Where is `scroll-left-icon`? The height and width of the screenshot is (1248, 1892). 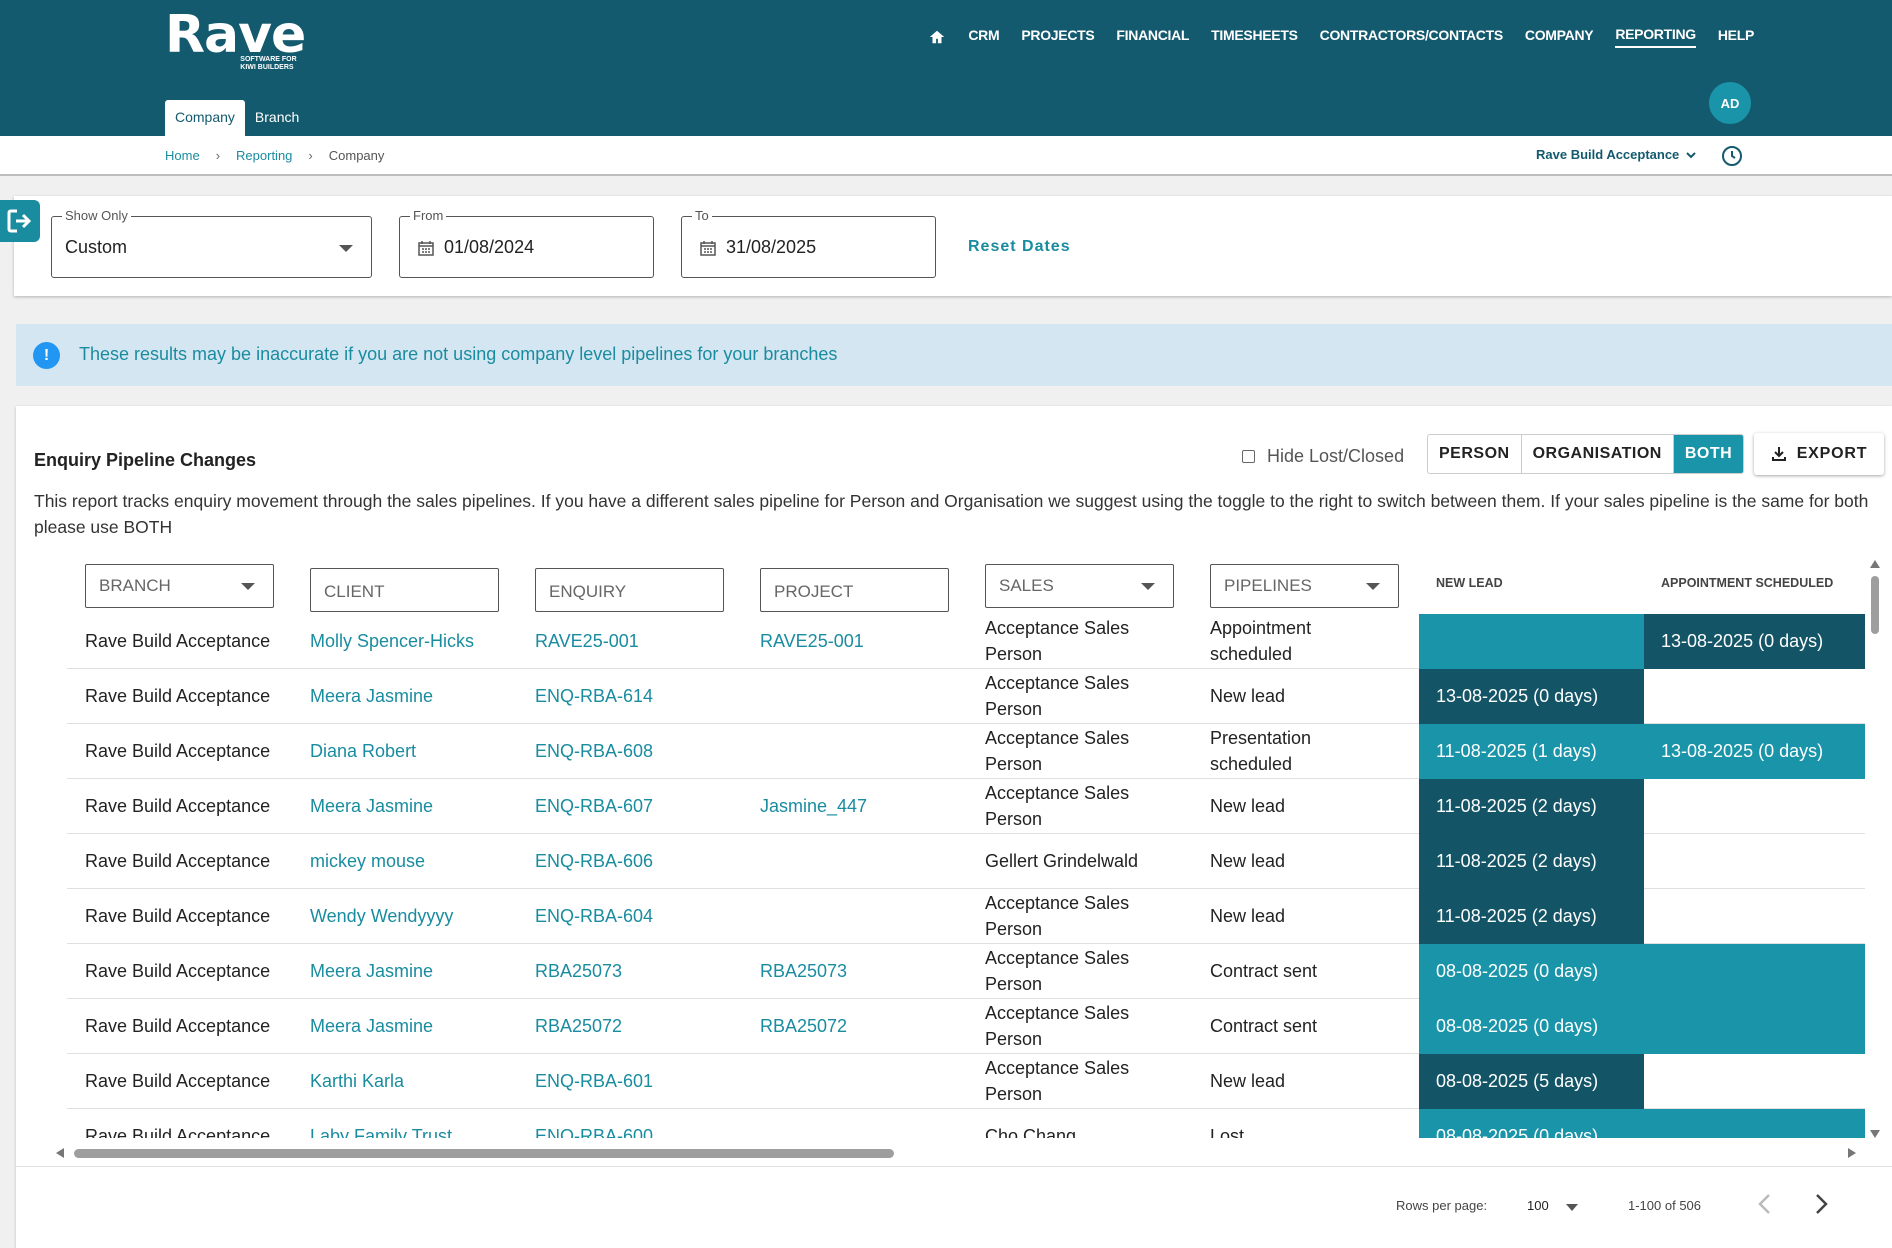 scroll-left-icon is located at coordinates (60, 1153).